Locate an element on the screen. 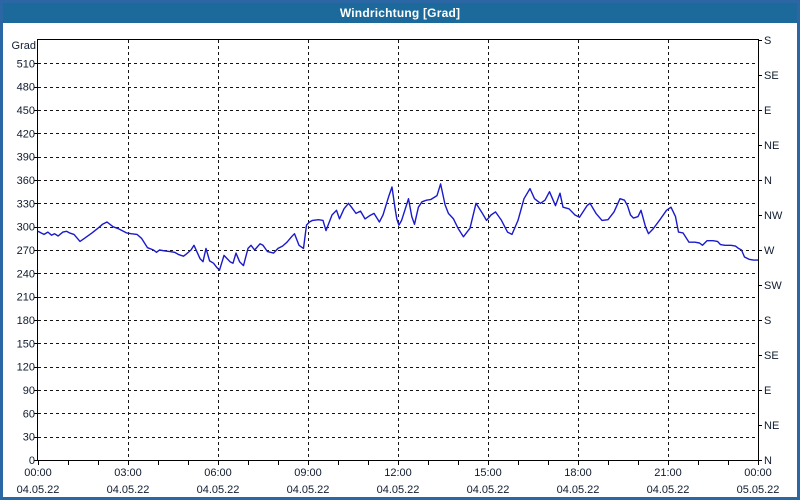 The width and height of the screenshot is (800, 500). y-tick-label: 390 is located at coordinates (26, 158).